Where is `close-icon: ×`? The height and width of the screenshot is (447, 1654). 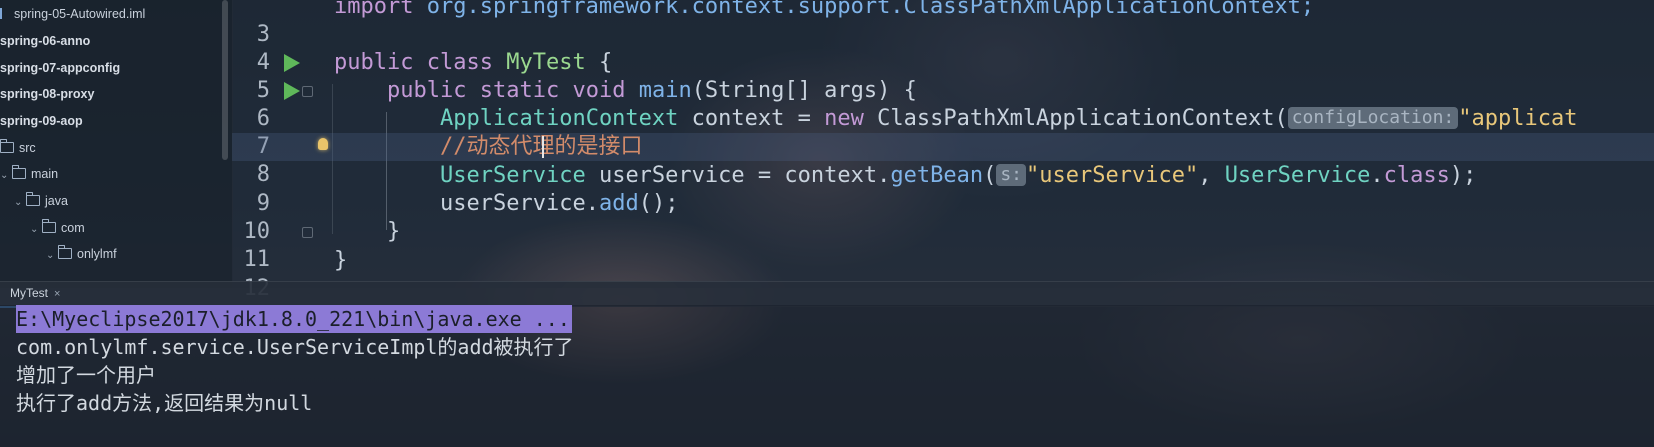 close-icon: × is located at coordinates (57, 294).